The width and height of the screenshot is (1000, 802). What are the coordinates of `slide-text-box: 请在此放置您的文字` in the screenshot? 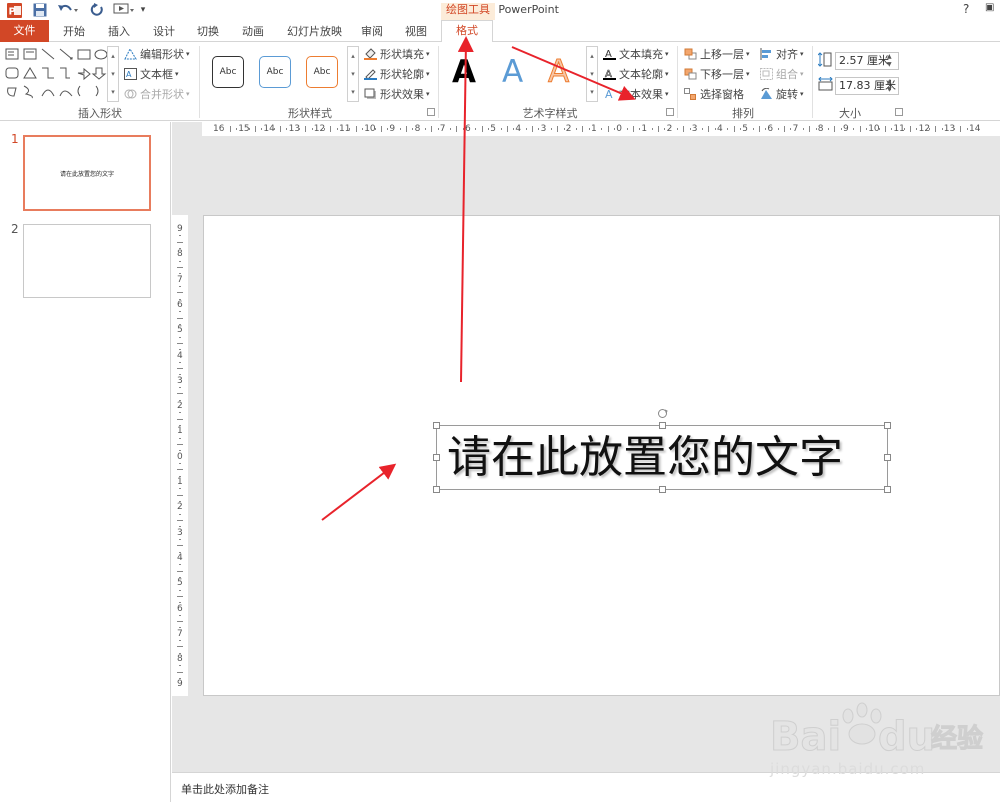 It's located at (662, 451).